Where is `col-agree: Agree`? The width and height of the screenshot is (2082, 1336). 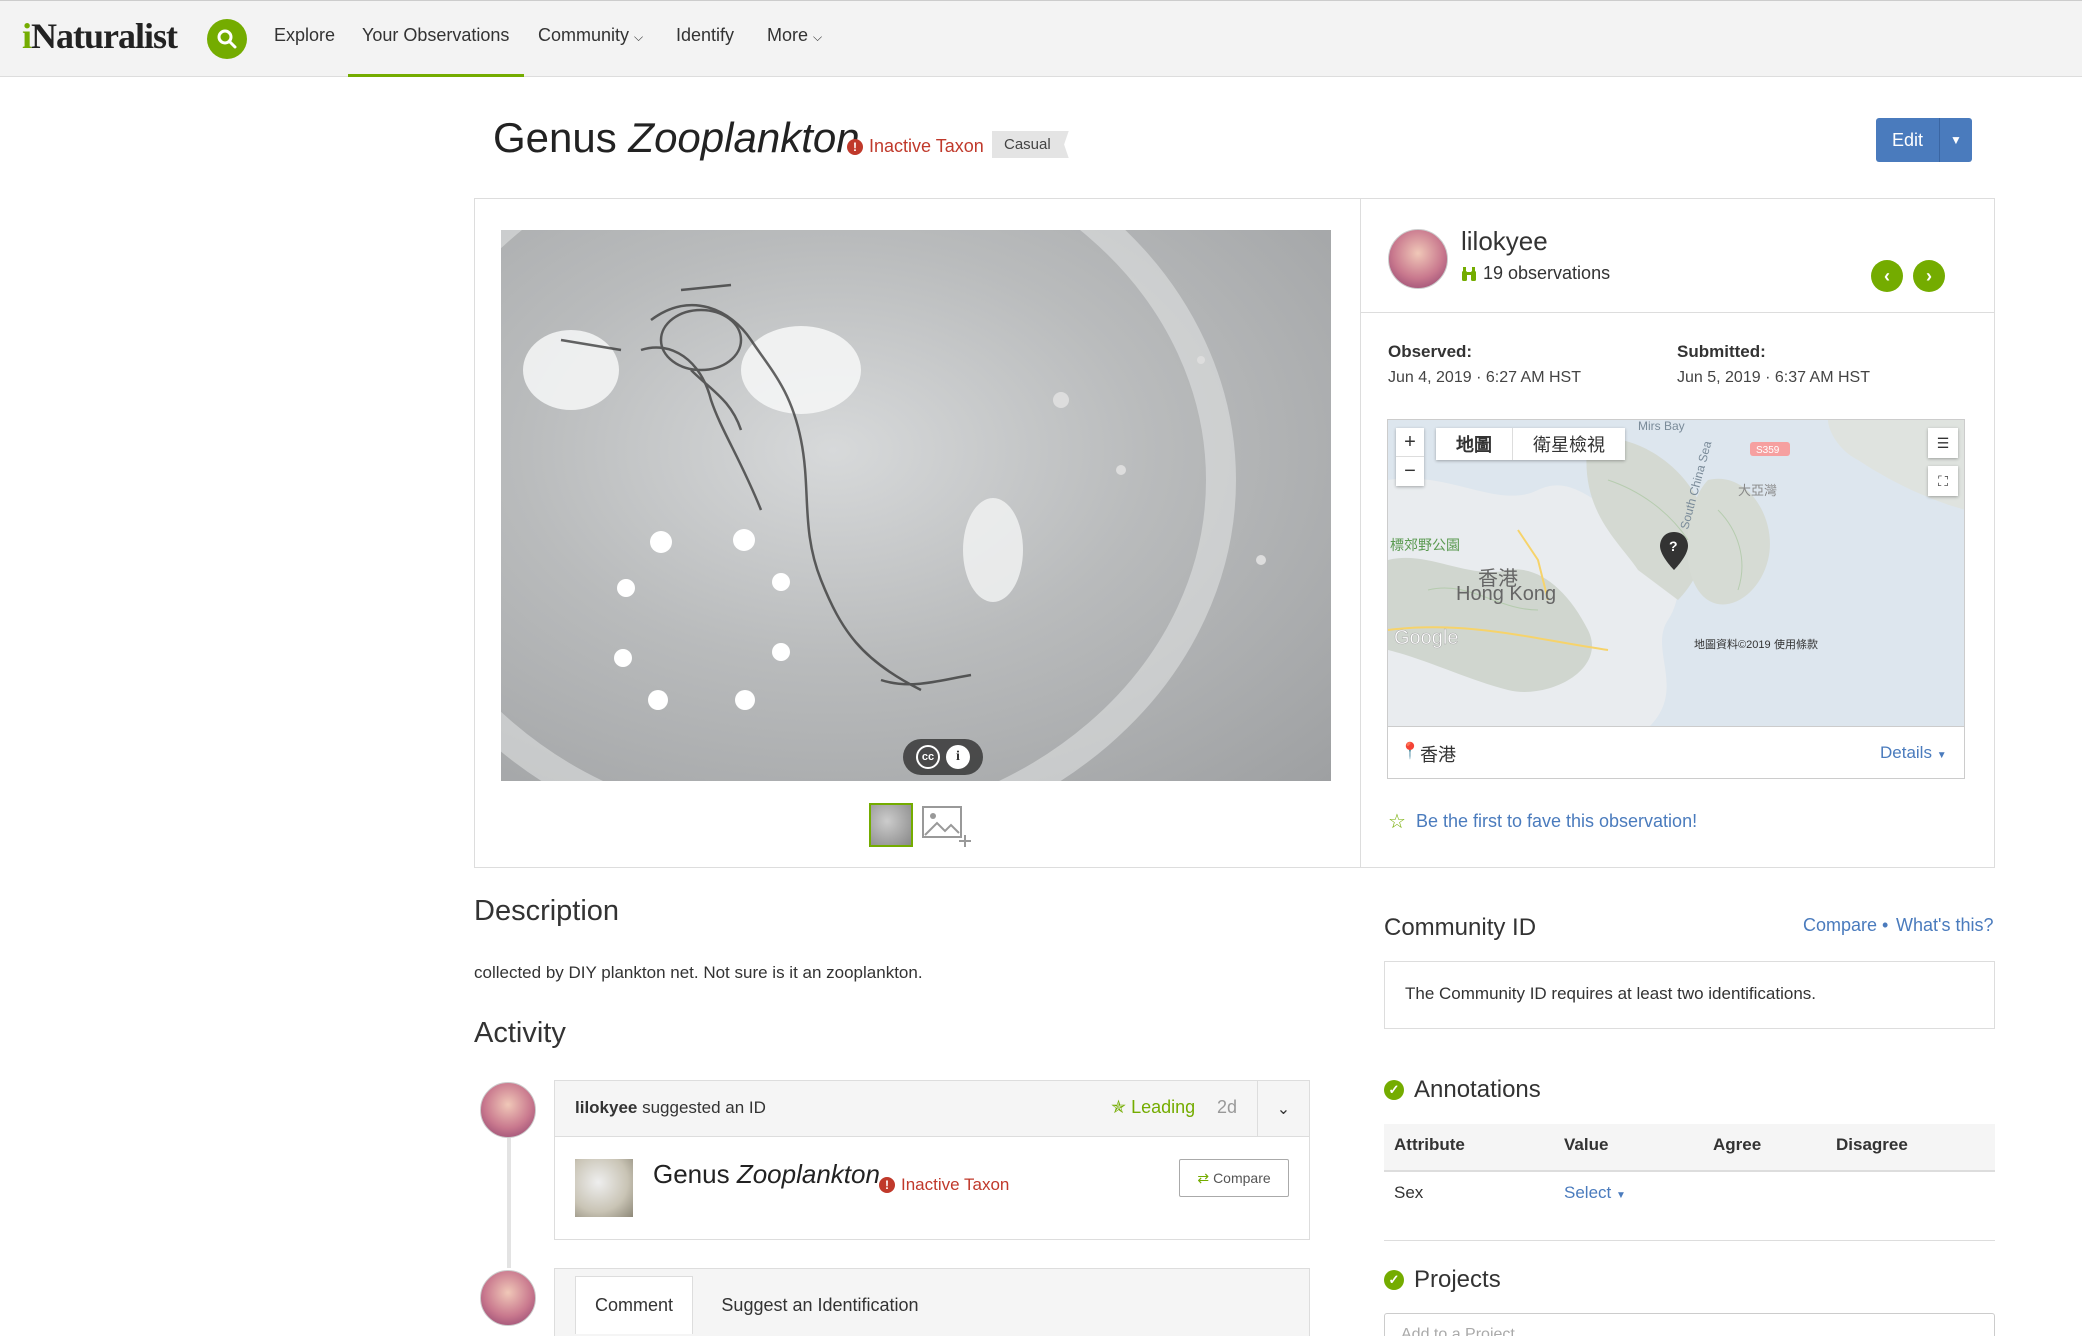
col-agree: Agree is located at coordinates (1737, 1144).